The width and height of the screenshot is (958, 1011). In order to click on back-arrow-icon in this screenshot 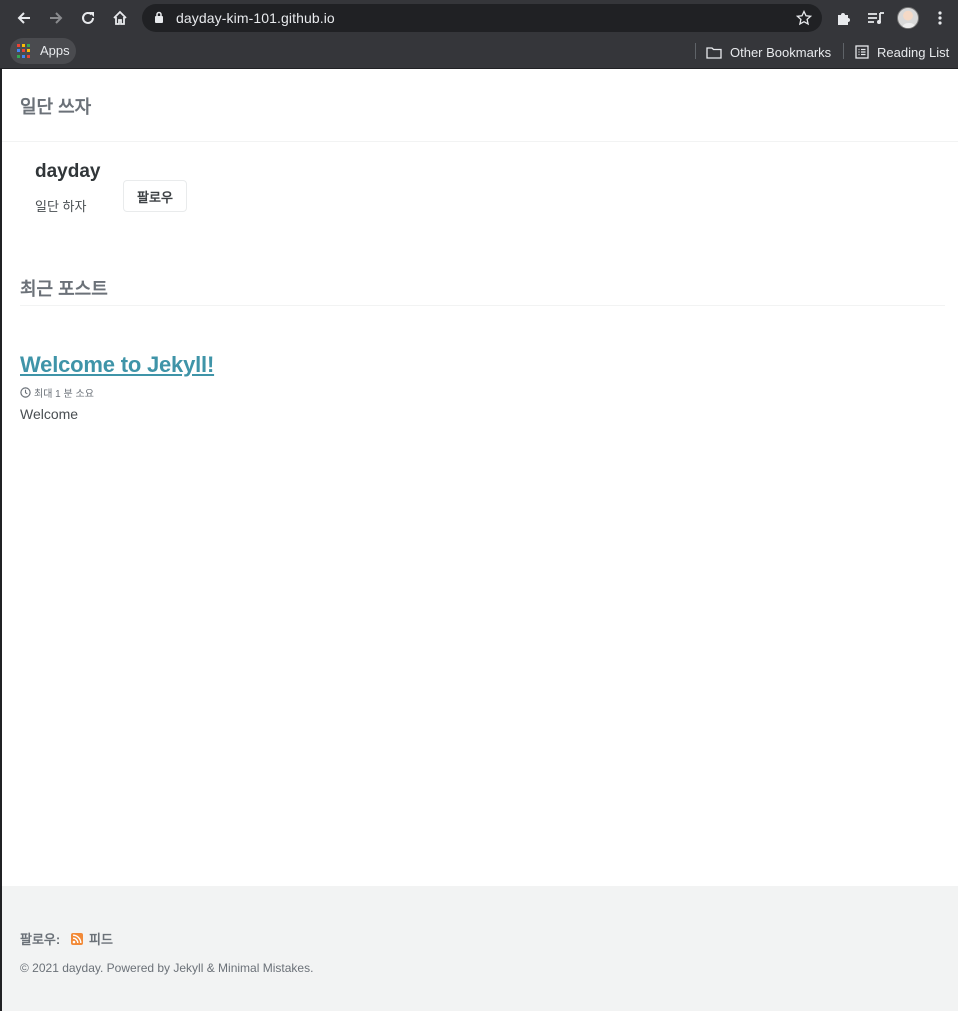, I will do `click(23, 18)`.